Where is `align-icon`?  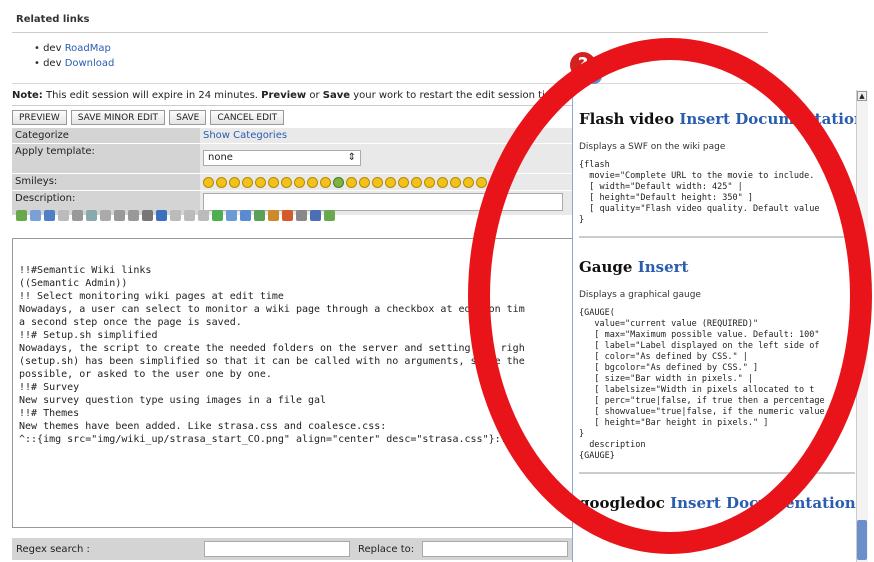 align-icon is located at coordinates (77, 215).